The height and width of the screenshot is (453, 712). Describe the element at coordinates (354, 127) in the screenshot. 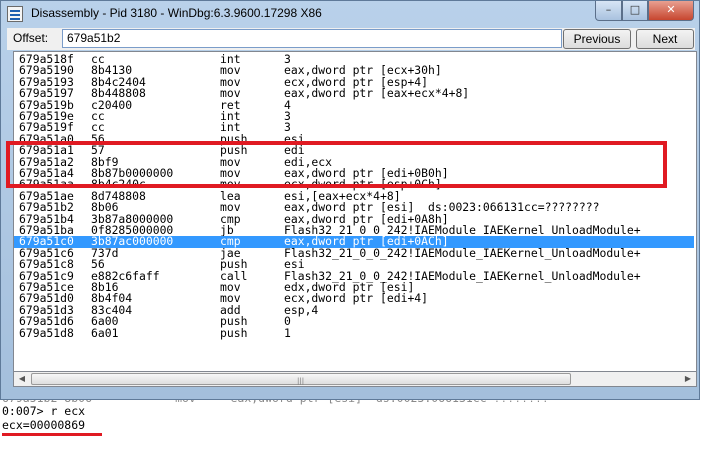

I see `disassembly-row: 679a519f cc int 3` at that location.